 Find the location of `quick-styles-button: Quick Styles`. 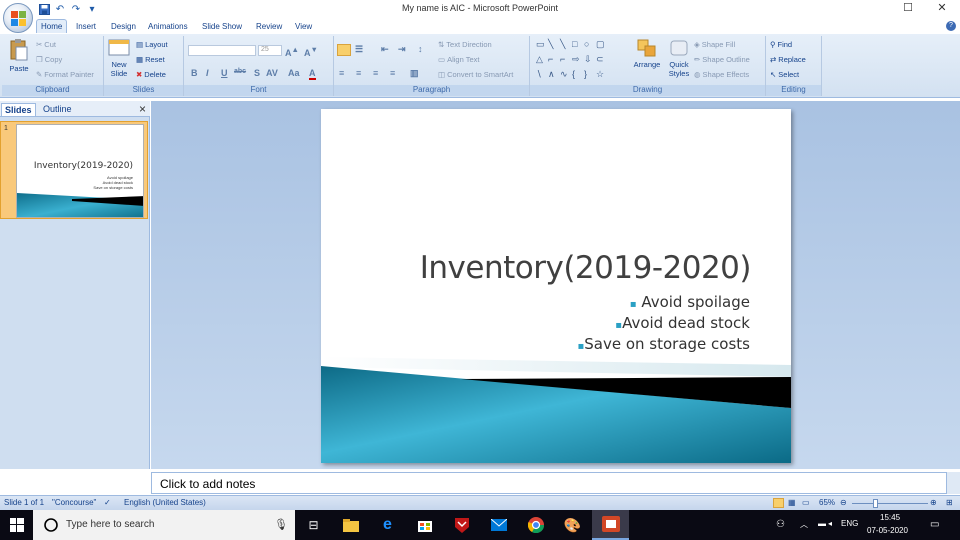

quick-styles-button: Quick Styles is located at coordinates (679, 58).